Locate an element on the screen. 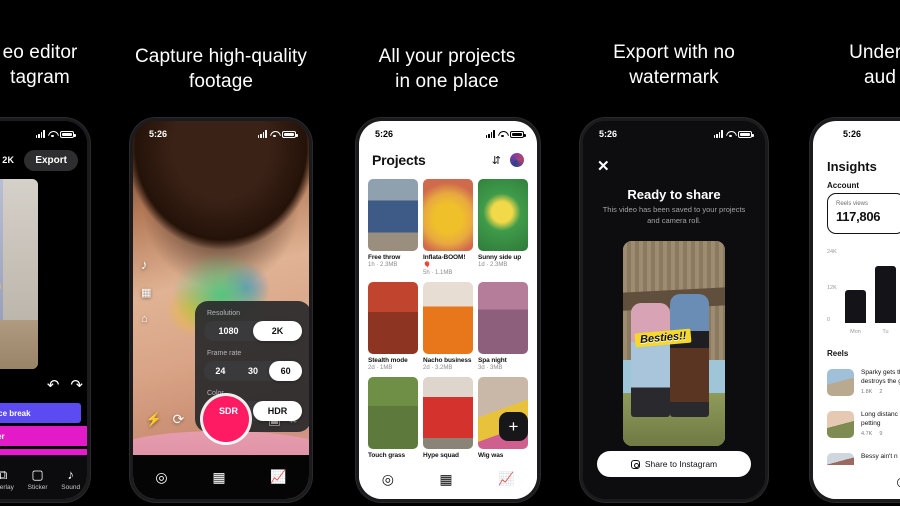  add-project-button: + is located at coordinates (513, 426).